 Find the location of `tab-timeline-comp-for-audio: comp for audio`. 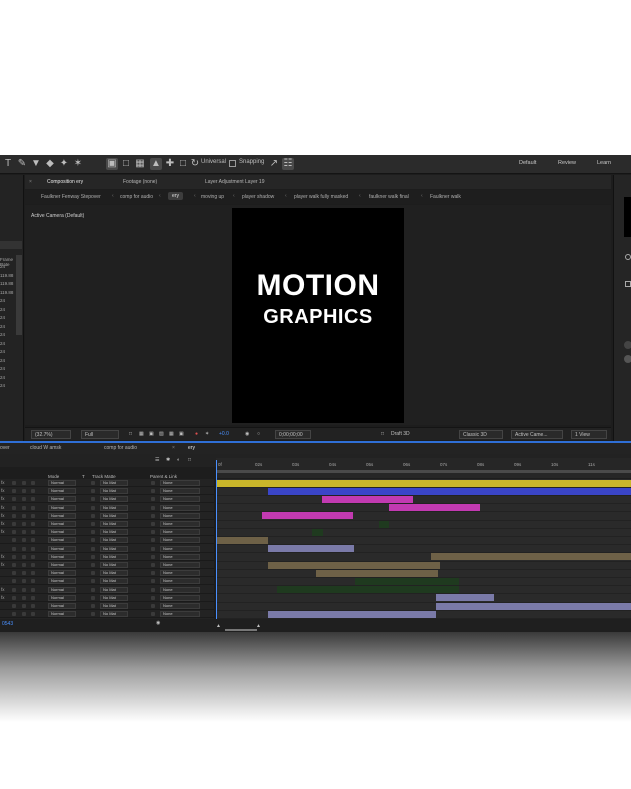

tab-timeline-comp-for-audio: comp for audio is located at coordinates (120, 448).